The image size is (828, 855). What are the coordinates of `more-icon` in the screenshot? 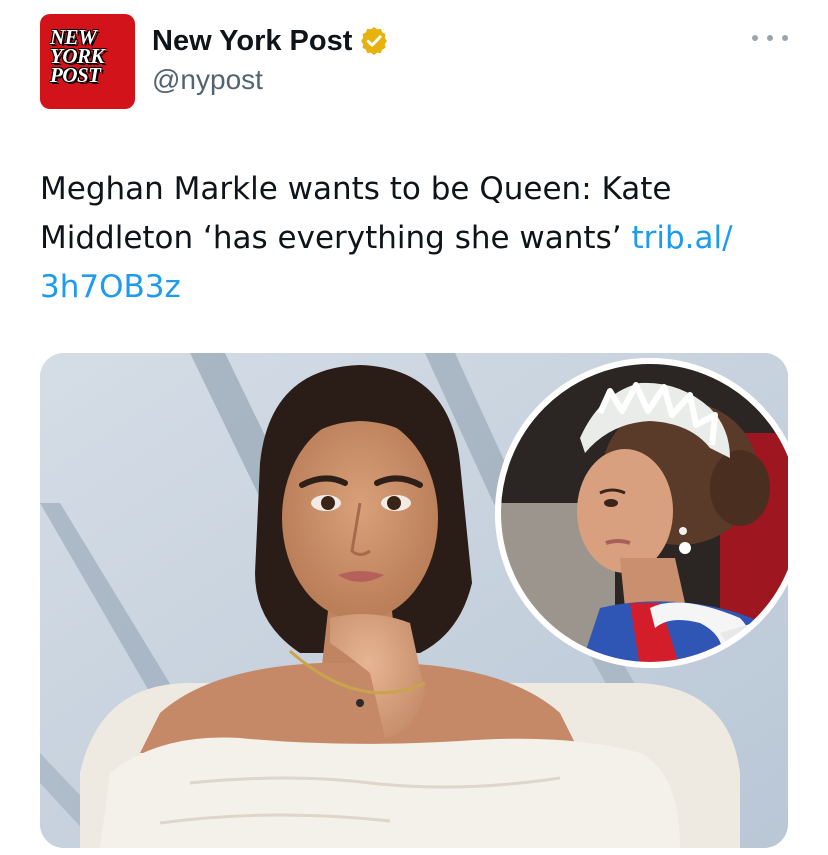 It's located at (770, 38).